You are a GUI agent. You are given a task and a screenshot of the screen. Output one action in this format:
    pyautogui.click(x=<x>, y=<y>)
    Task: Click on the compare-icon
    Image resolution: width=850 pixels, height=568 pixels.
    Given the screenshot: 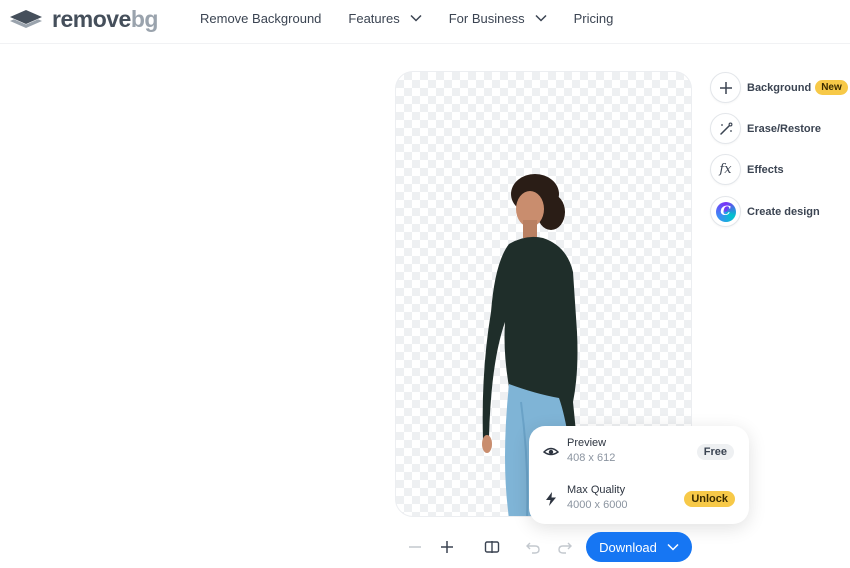 What is the action you would take?
    pyautogui.click(x=492, y=547)
    